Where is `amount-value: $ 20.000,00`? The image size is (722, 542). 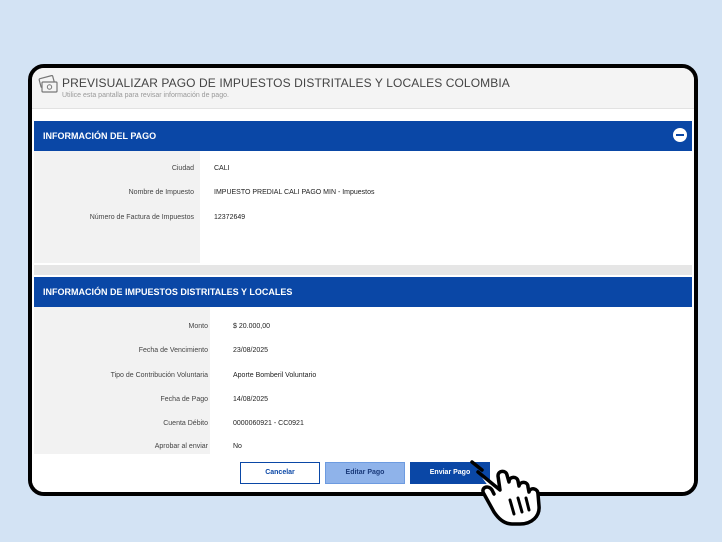
amount-value: $ 20.000,00 is located at coordinates (251, 326).